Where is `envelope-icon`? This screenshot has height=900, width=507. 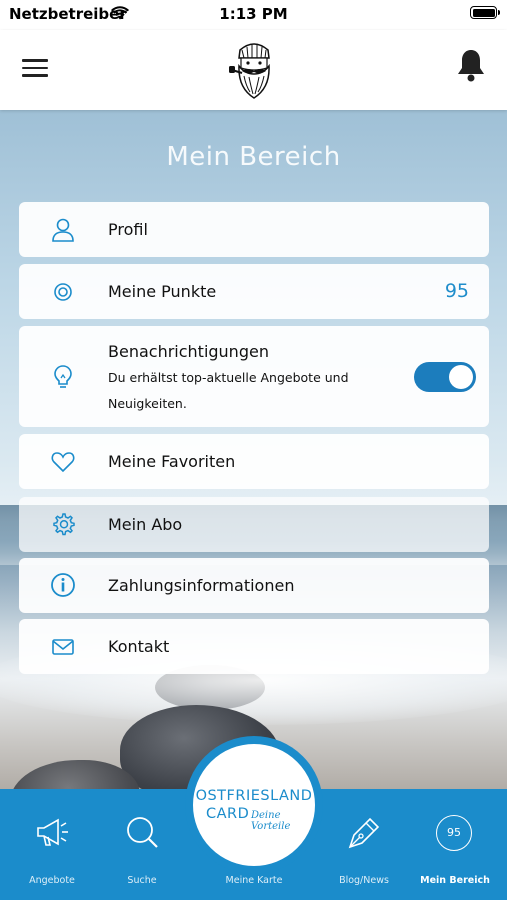
envelope-icon is located at coordinates (63, 647).